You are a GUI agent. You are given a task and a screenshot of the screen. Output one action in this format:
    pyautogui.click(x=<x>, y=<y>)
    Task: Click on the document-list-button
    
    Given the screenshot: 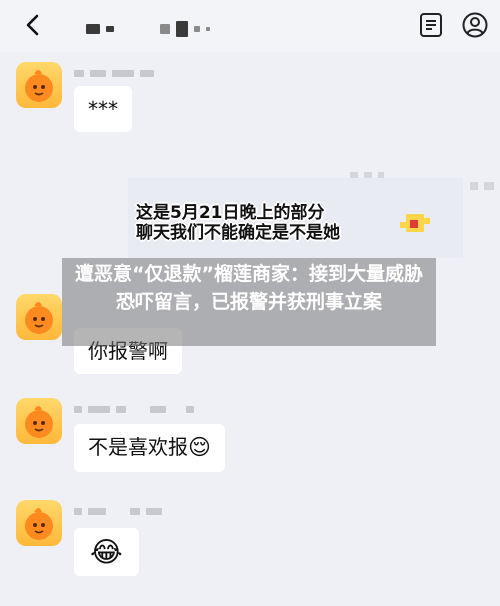 What is the action you would take?
    pyautogui.click(x=431, y=25)
    